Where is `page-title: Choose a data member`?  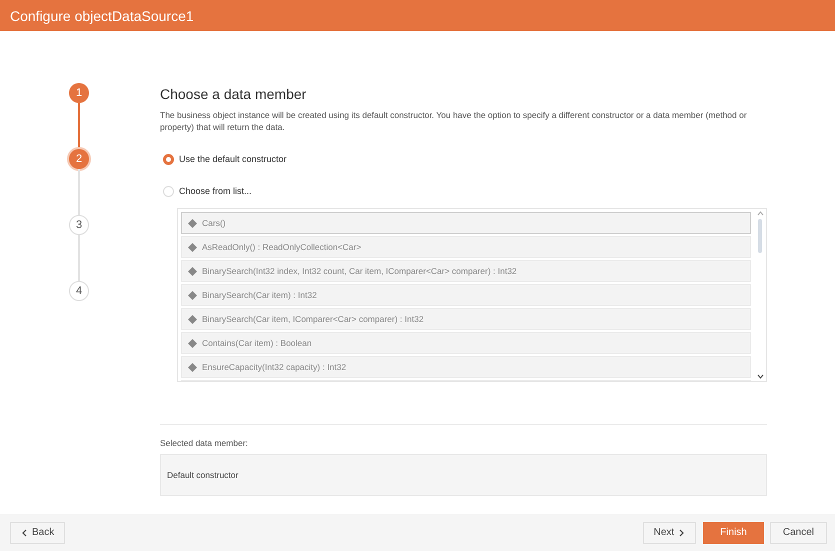
page-title: Choose a data member is located at coordinates (234, 94).